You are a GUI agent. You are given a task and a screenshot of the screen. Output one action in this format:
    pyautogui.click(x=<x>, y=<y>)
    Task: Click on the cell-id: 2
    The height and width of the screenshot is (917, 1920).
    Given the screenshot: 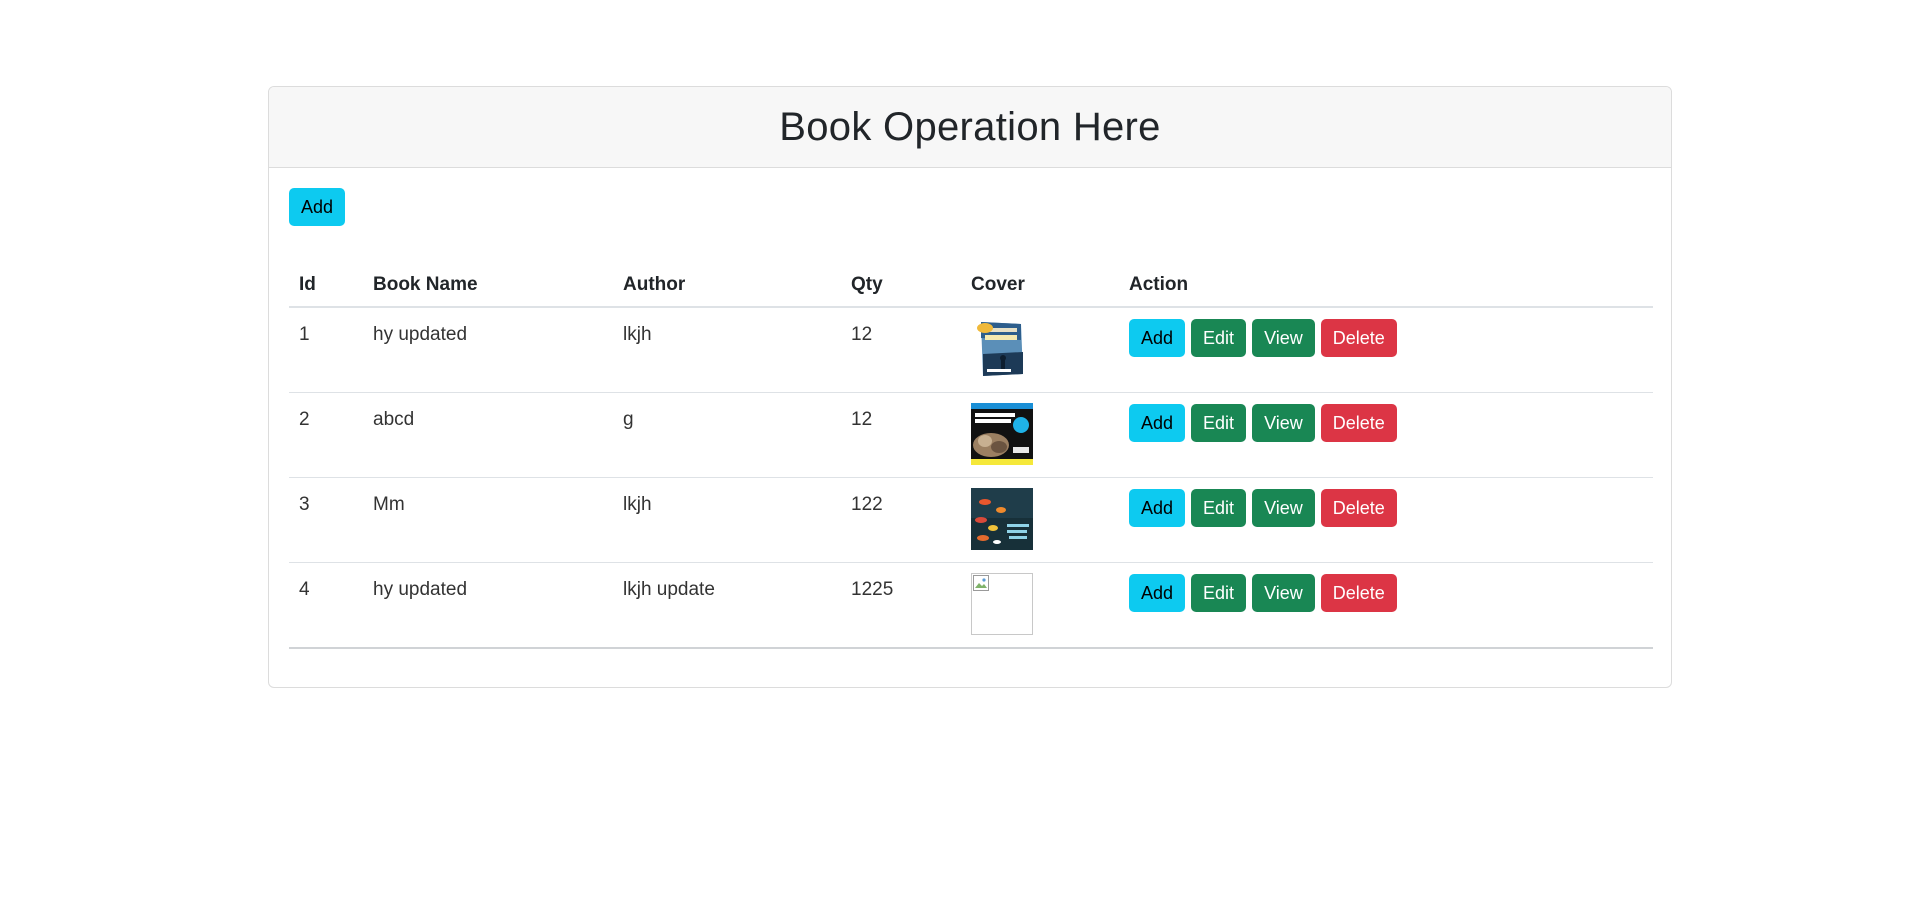 What is the action you would take?
    pyautogui.click(x=326, y=435)
    